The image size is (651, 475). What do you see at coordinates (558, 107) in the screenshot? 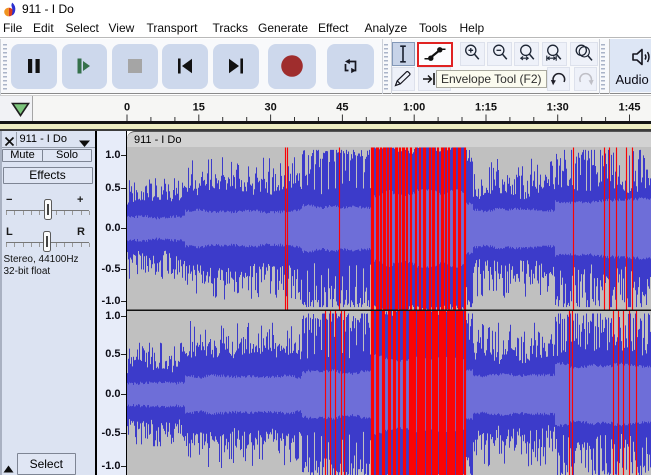
I see `svg-text: 1:30` at bounding box center [558, 107].